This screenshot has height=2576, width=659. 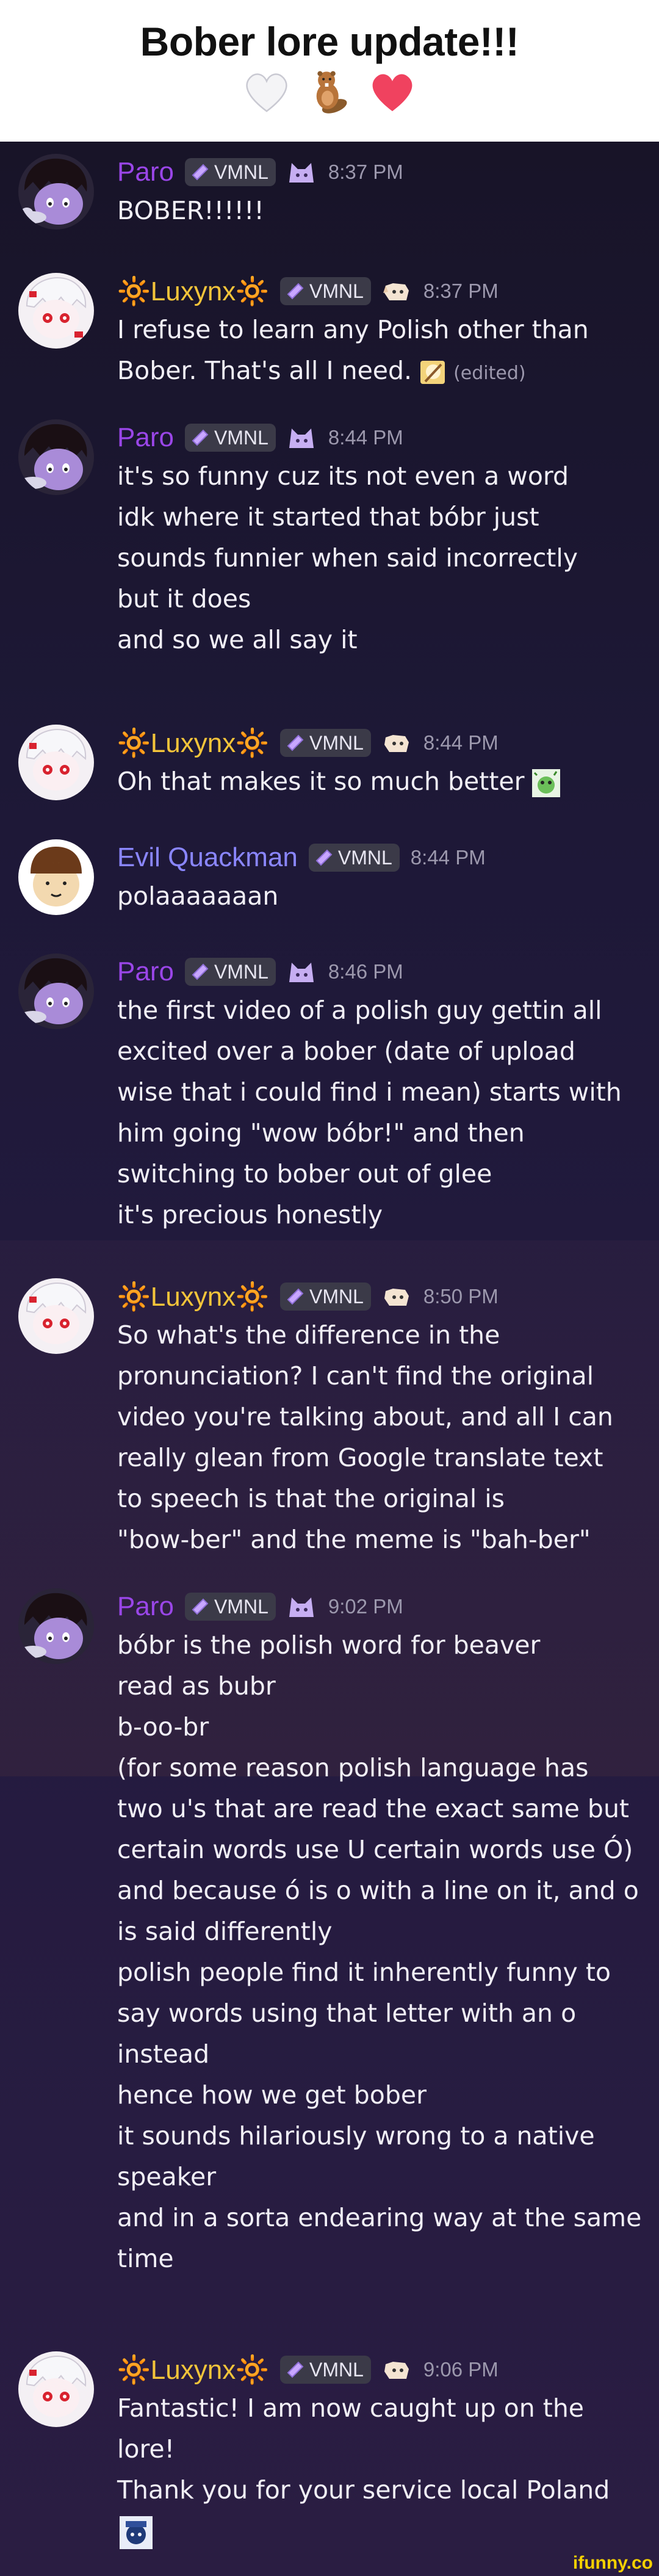 What do you see at coordinates (346, 1051) in the screenshot?
I see `message-line: excited over a bober (date of upload` at bounding box center [346, 1051].